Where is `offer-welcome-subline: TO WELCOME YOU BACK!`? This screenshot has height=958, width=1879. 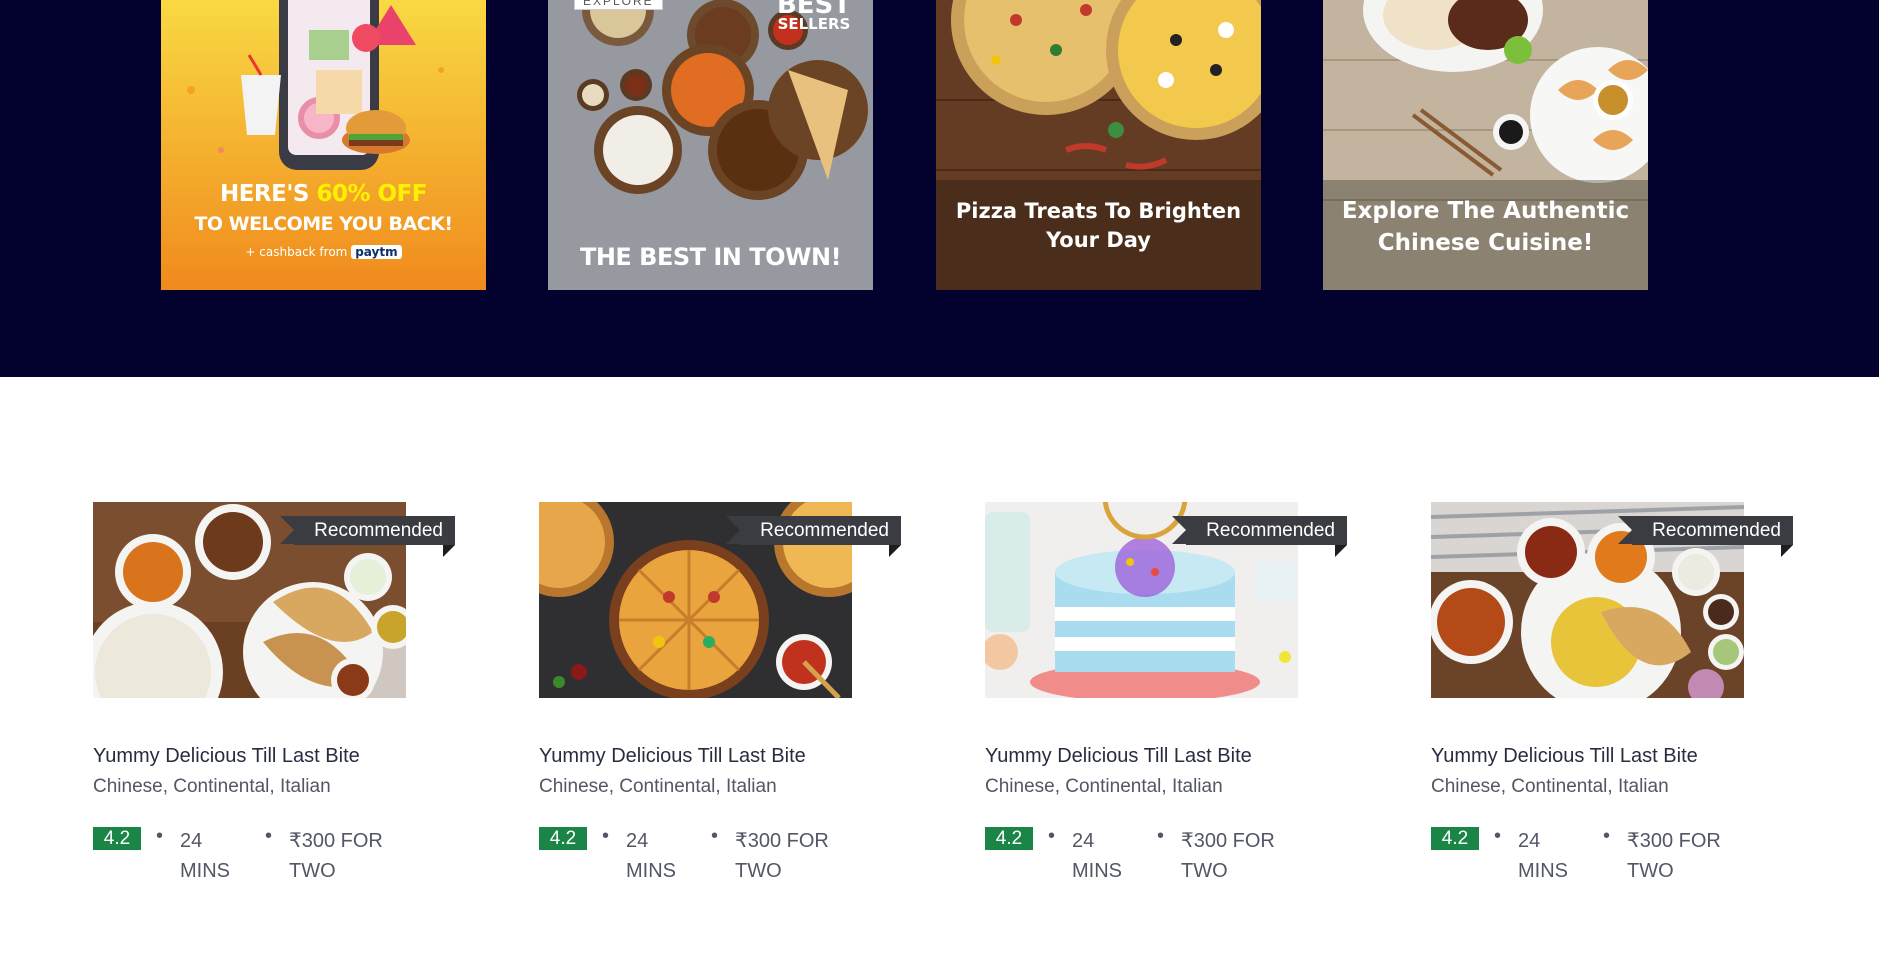 offer-welcome-subline: TO WELCOME YOU BACK! is located at coordinates (323, 224).